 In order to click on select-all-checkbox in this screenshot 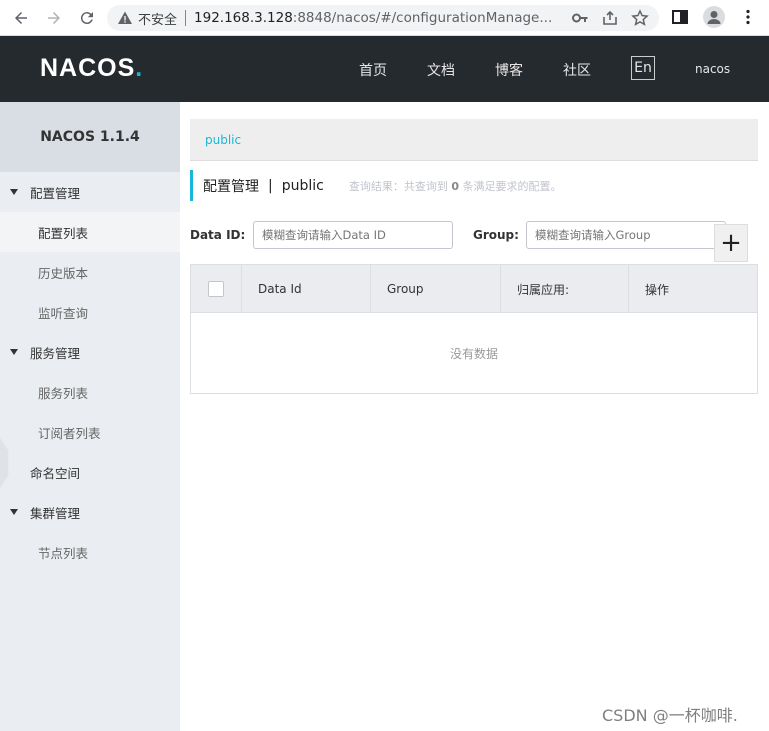, I will do `click(216, 289)`.